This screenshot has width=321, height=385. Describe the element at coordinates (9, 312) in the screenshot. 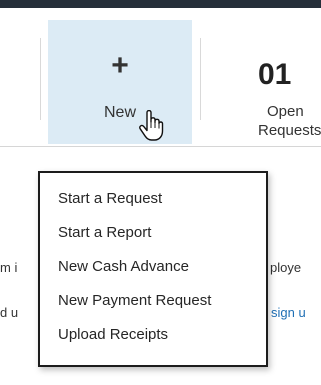

I see `background-row-left-text: d u` at that location.